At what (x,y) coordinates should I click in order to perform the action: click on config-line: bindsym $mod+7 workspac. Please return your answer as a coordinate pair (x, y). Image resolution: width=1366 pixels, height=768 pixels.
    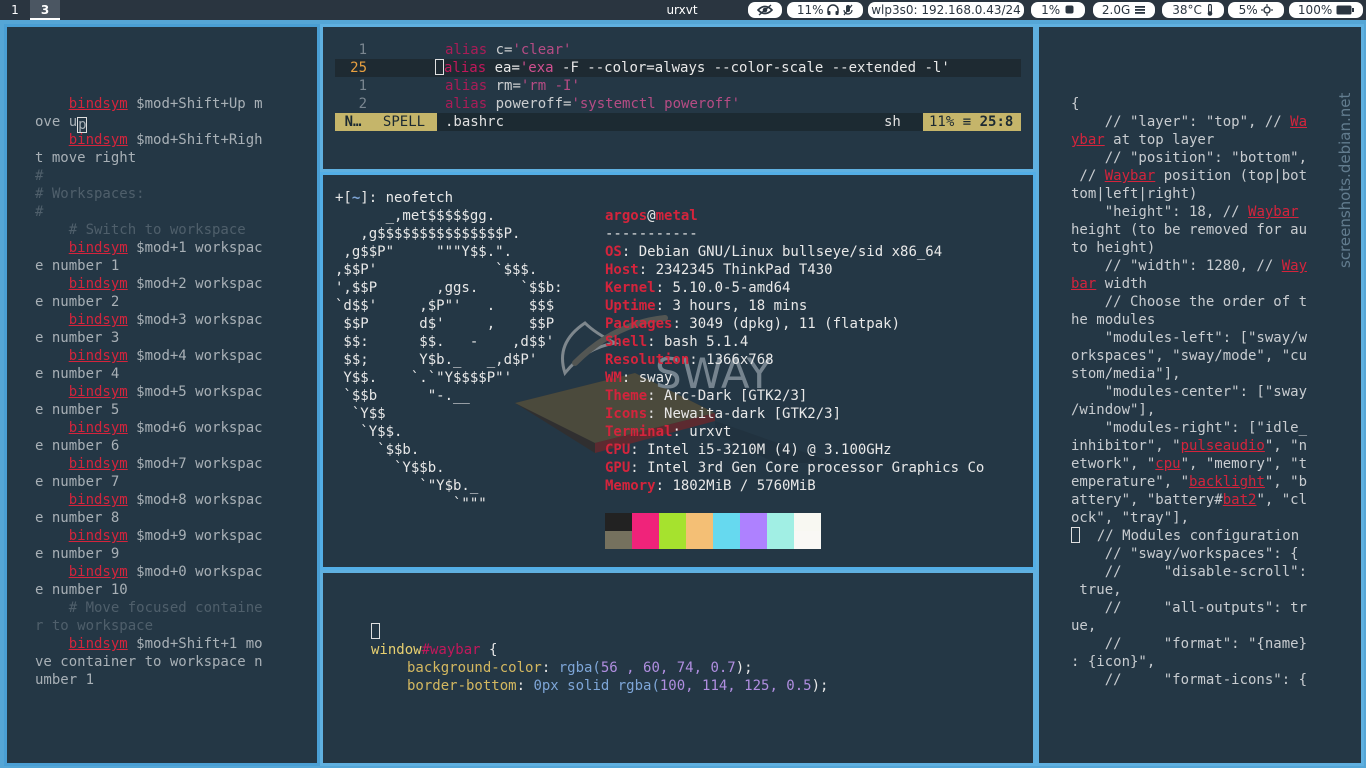
    Looking at the image, I should click on (165, 464).